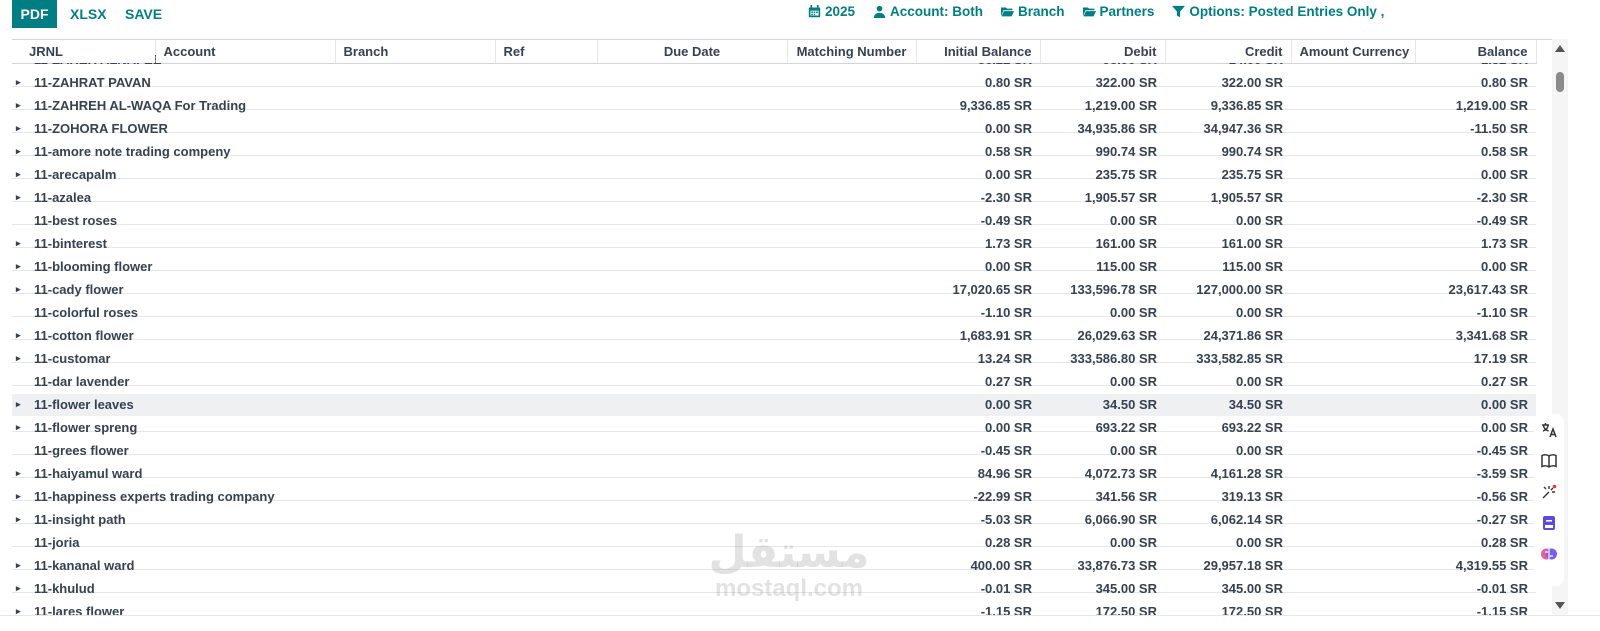  What do you see at coordinates (692, 52) in the screenshot?
I see `column-header-due-date: Due Date` at bounding box center [692, 52].